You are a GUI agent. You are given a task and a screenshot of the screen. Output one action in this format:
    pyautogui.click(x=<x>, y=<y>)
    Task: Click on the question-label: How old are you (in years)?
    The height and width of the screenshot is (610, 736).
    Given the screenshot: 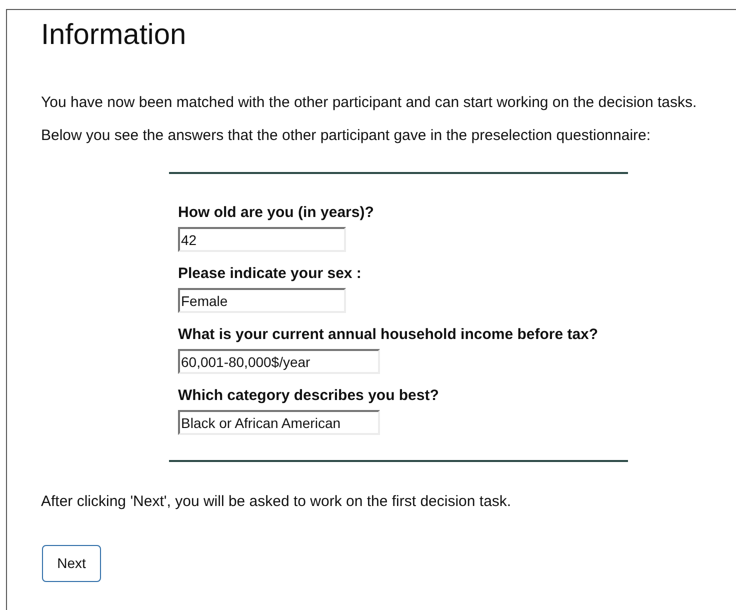 What is the action you would take?
    pyautogui.click(x=276, y=213)
    